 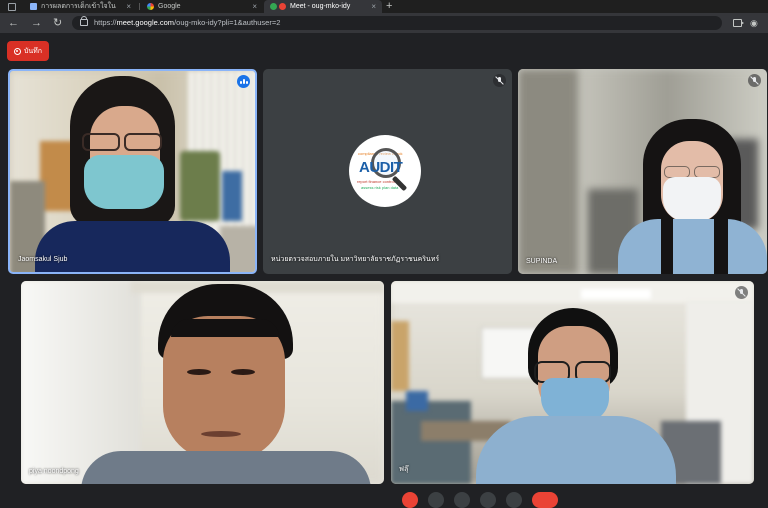 What do you see at coordinates (139, 6) in the screenshot?
I see `tab-divider` at bounding box center [139, 6].